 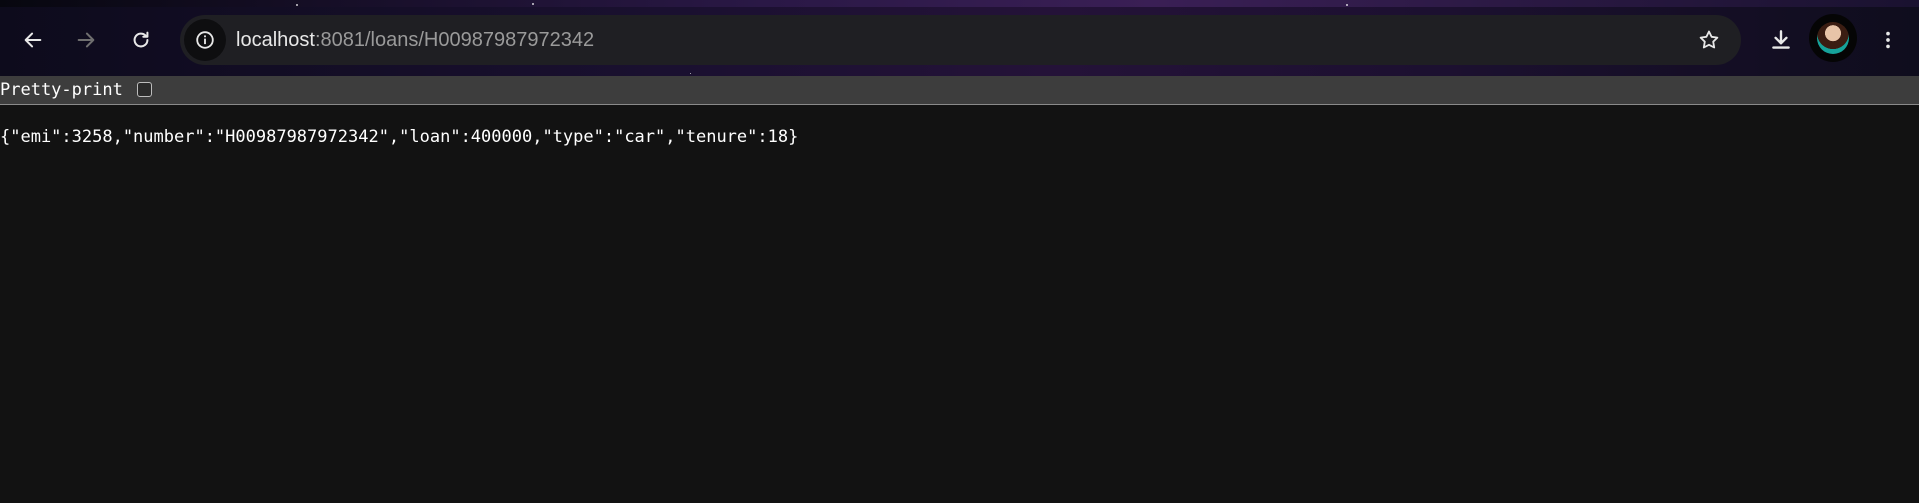 I want to click on site-info-button, so click(x=205, y=40).